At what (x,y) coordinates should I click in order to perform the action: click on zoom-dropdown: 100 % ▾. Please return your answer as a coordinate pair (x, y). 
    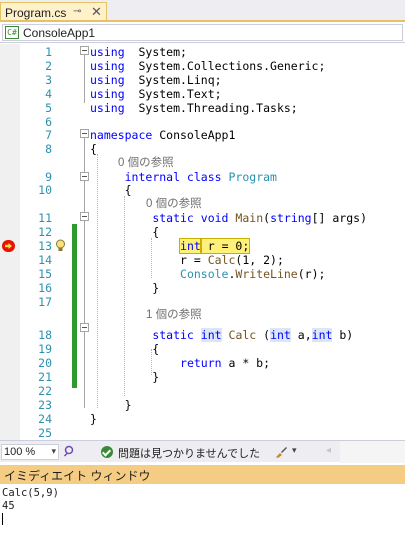
    Looking at the image, I should click on (30, 452).